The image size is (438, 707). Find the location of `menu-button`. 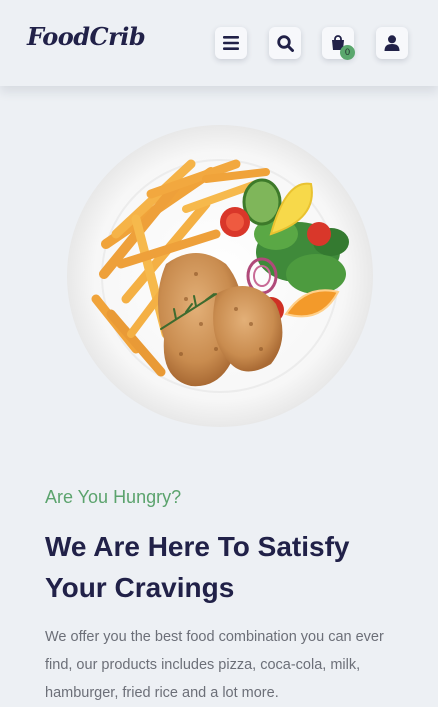

menu-button is located at coordinates (231, 43).